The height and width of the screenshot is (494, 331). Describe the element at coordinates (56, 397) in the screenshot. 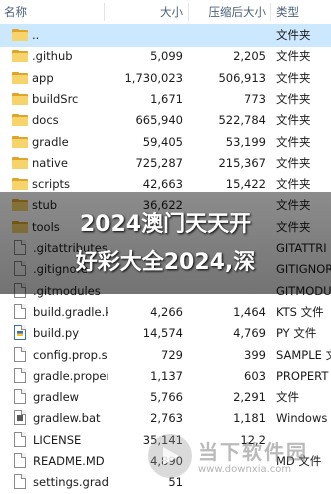

I see `file-name: gradlew` at that location.